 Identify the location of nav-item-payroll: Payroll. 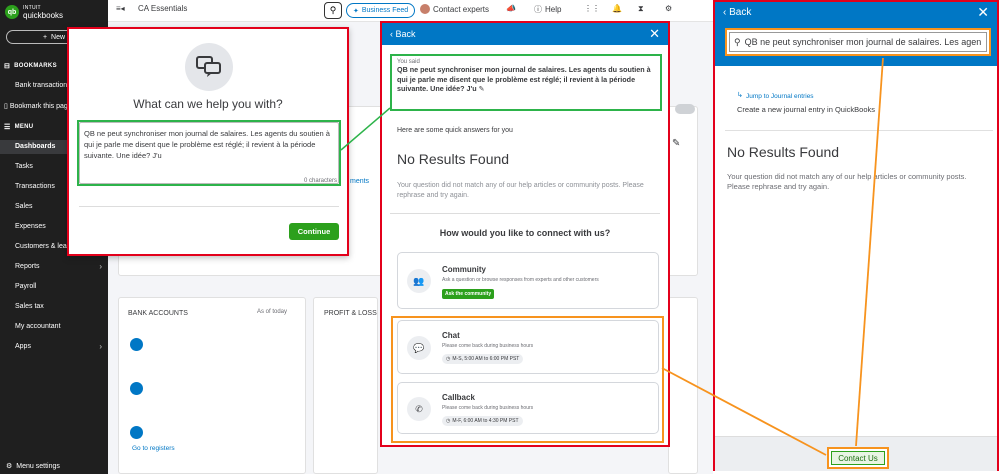
(25, 286).